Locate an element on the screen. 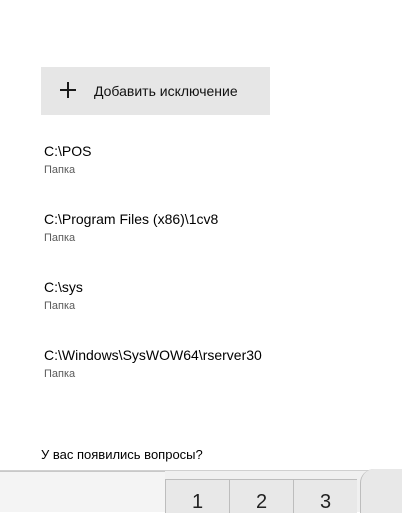  help-questions-heading: У вас появились вопросы? is located at coordinates (122, 454).